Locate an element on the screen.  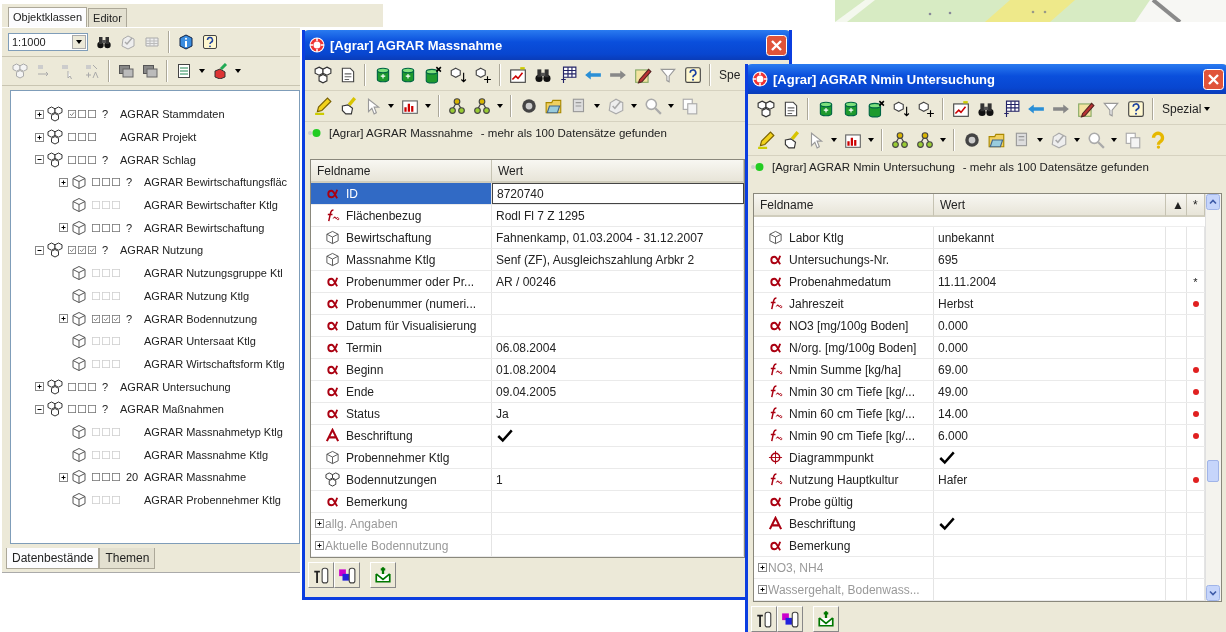
collapse-icon is located at coordinates (39, 250).